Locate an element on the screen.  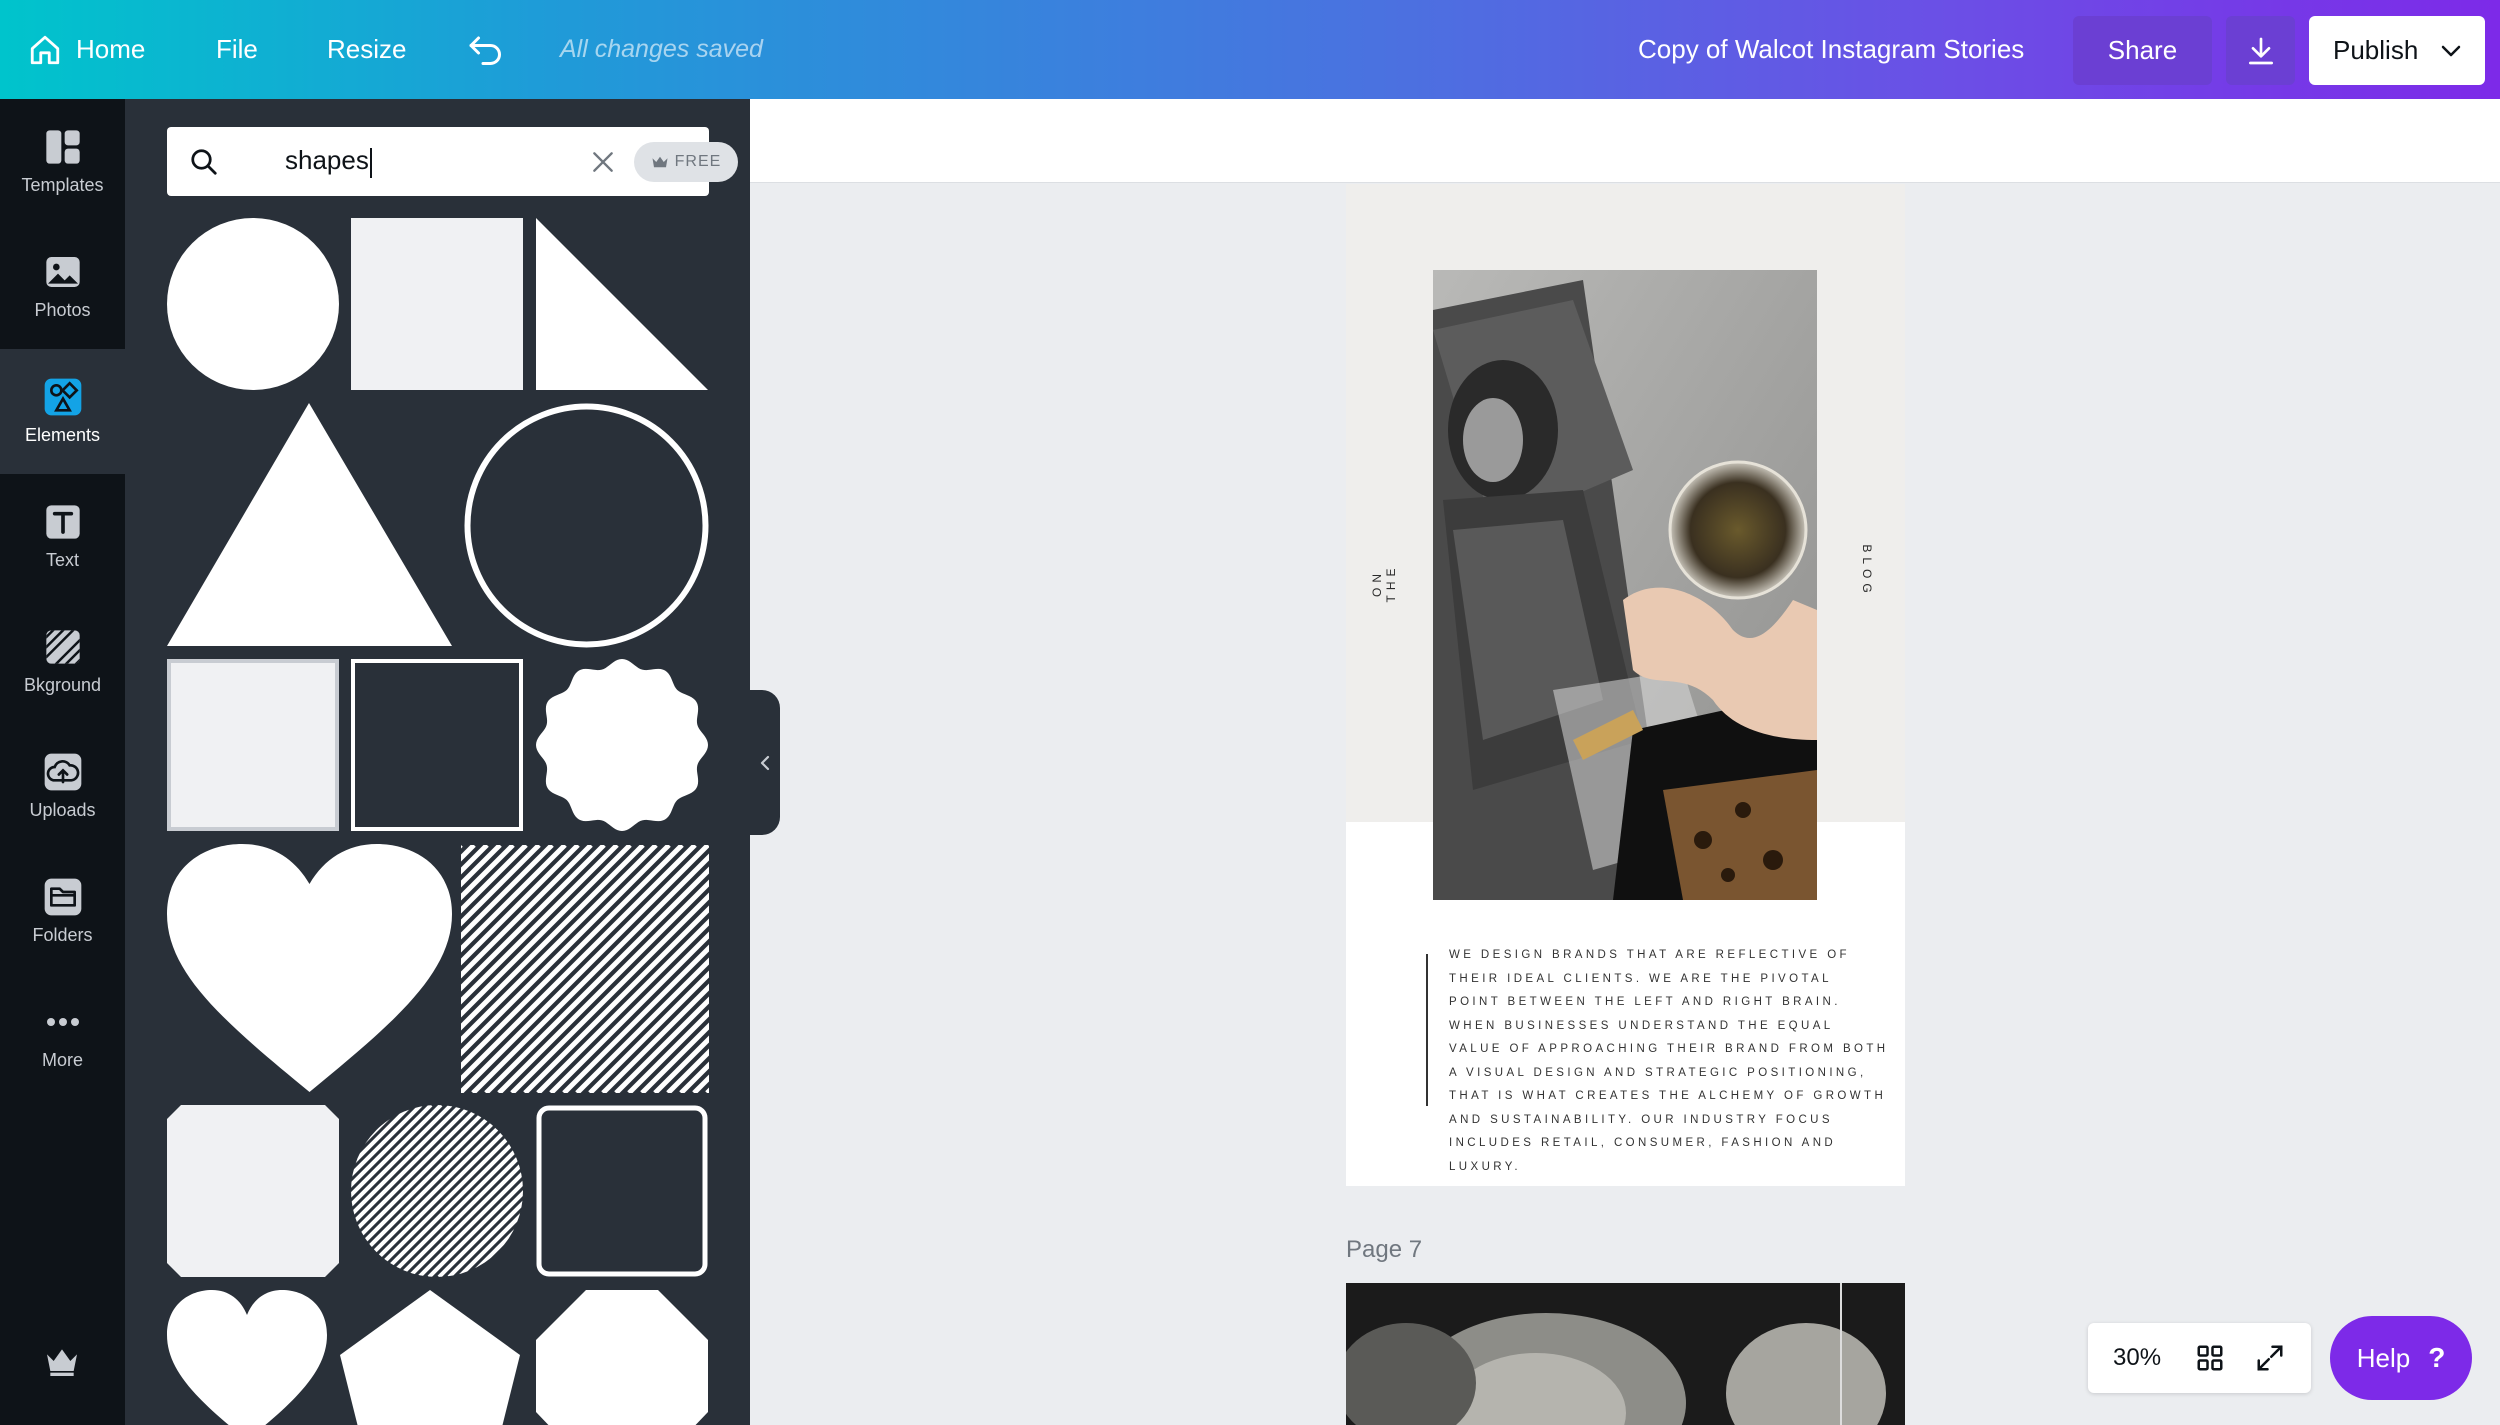
shape-octagon-rounded is located at coordinates (253, 1191).